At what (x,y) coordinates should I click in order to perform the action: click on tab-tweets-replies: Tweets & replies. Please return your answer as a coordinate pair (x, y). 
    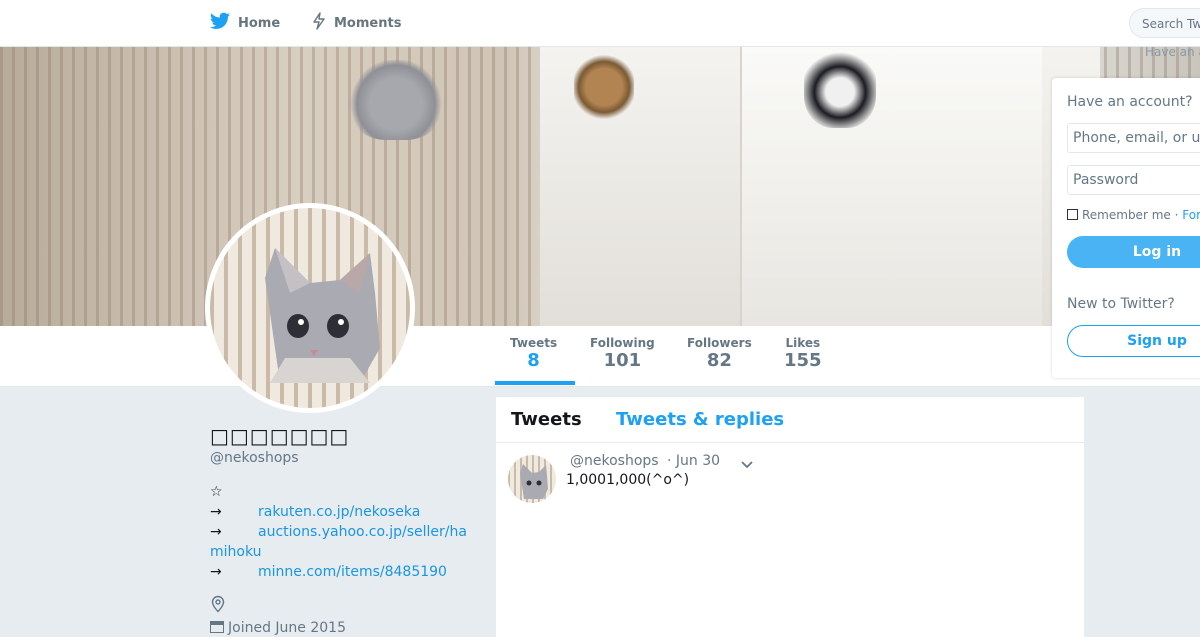
    Looking at the image, I should click on (700, 419).